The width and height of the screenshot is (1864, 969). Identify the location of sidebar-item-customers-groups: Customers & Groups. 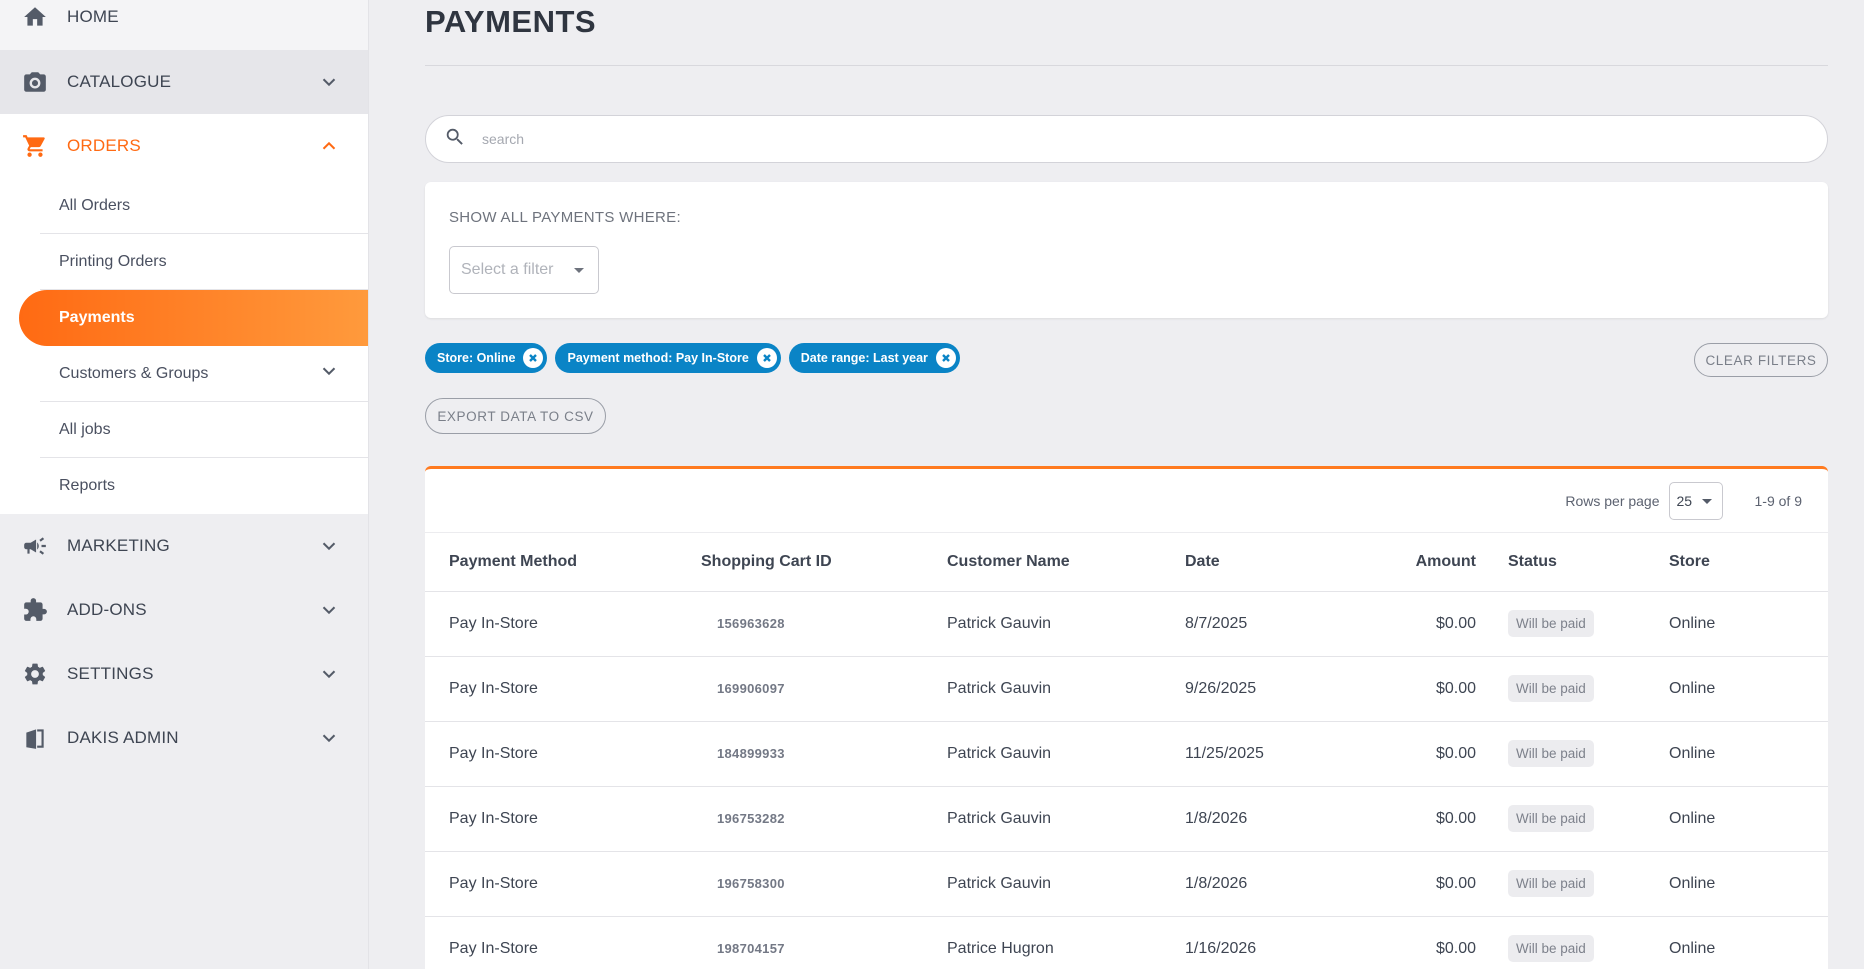
(204, 374).